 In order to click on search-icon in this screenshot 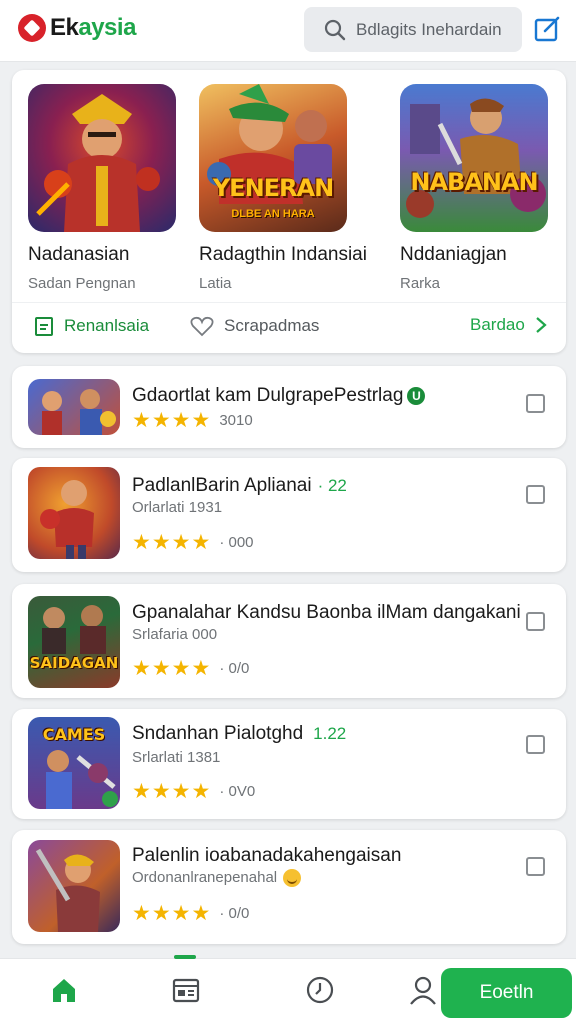, I will do `click(335, 29)`.